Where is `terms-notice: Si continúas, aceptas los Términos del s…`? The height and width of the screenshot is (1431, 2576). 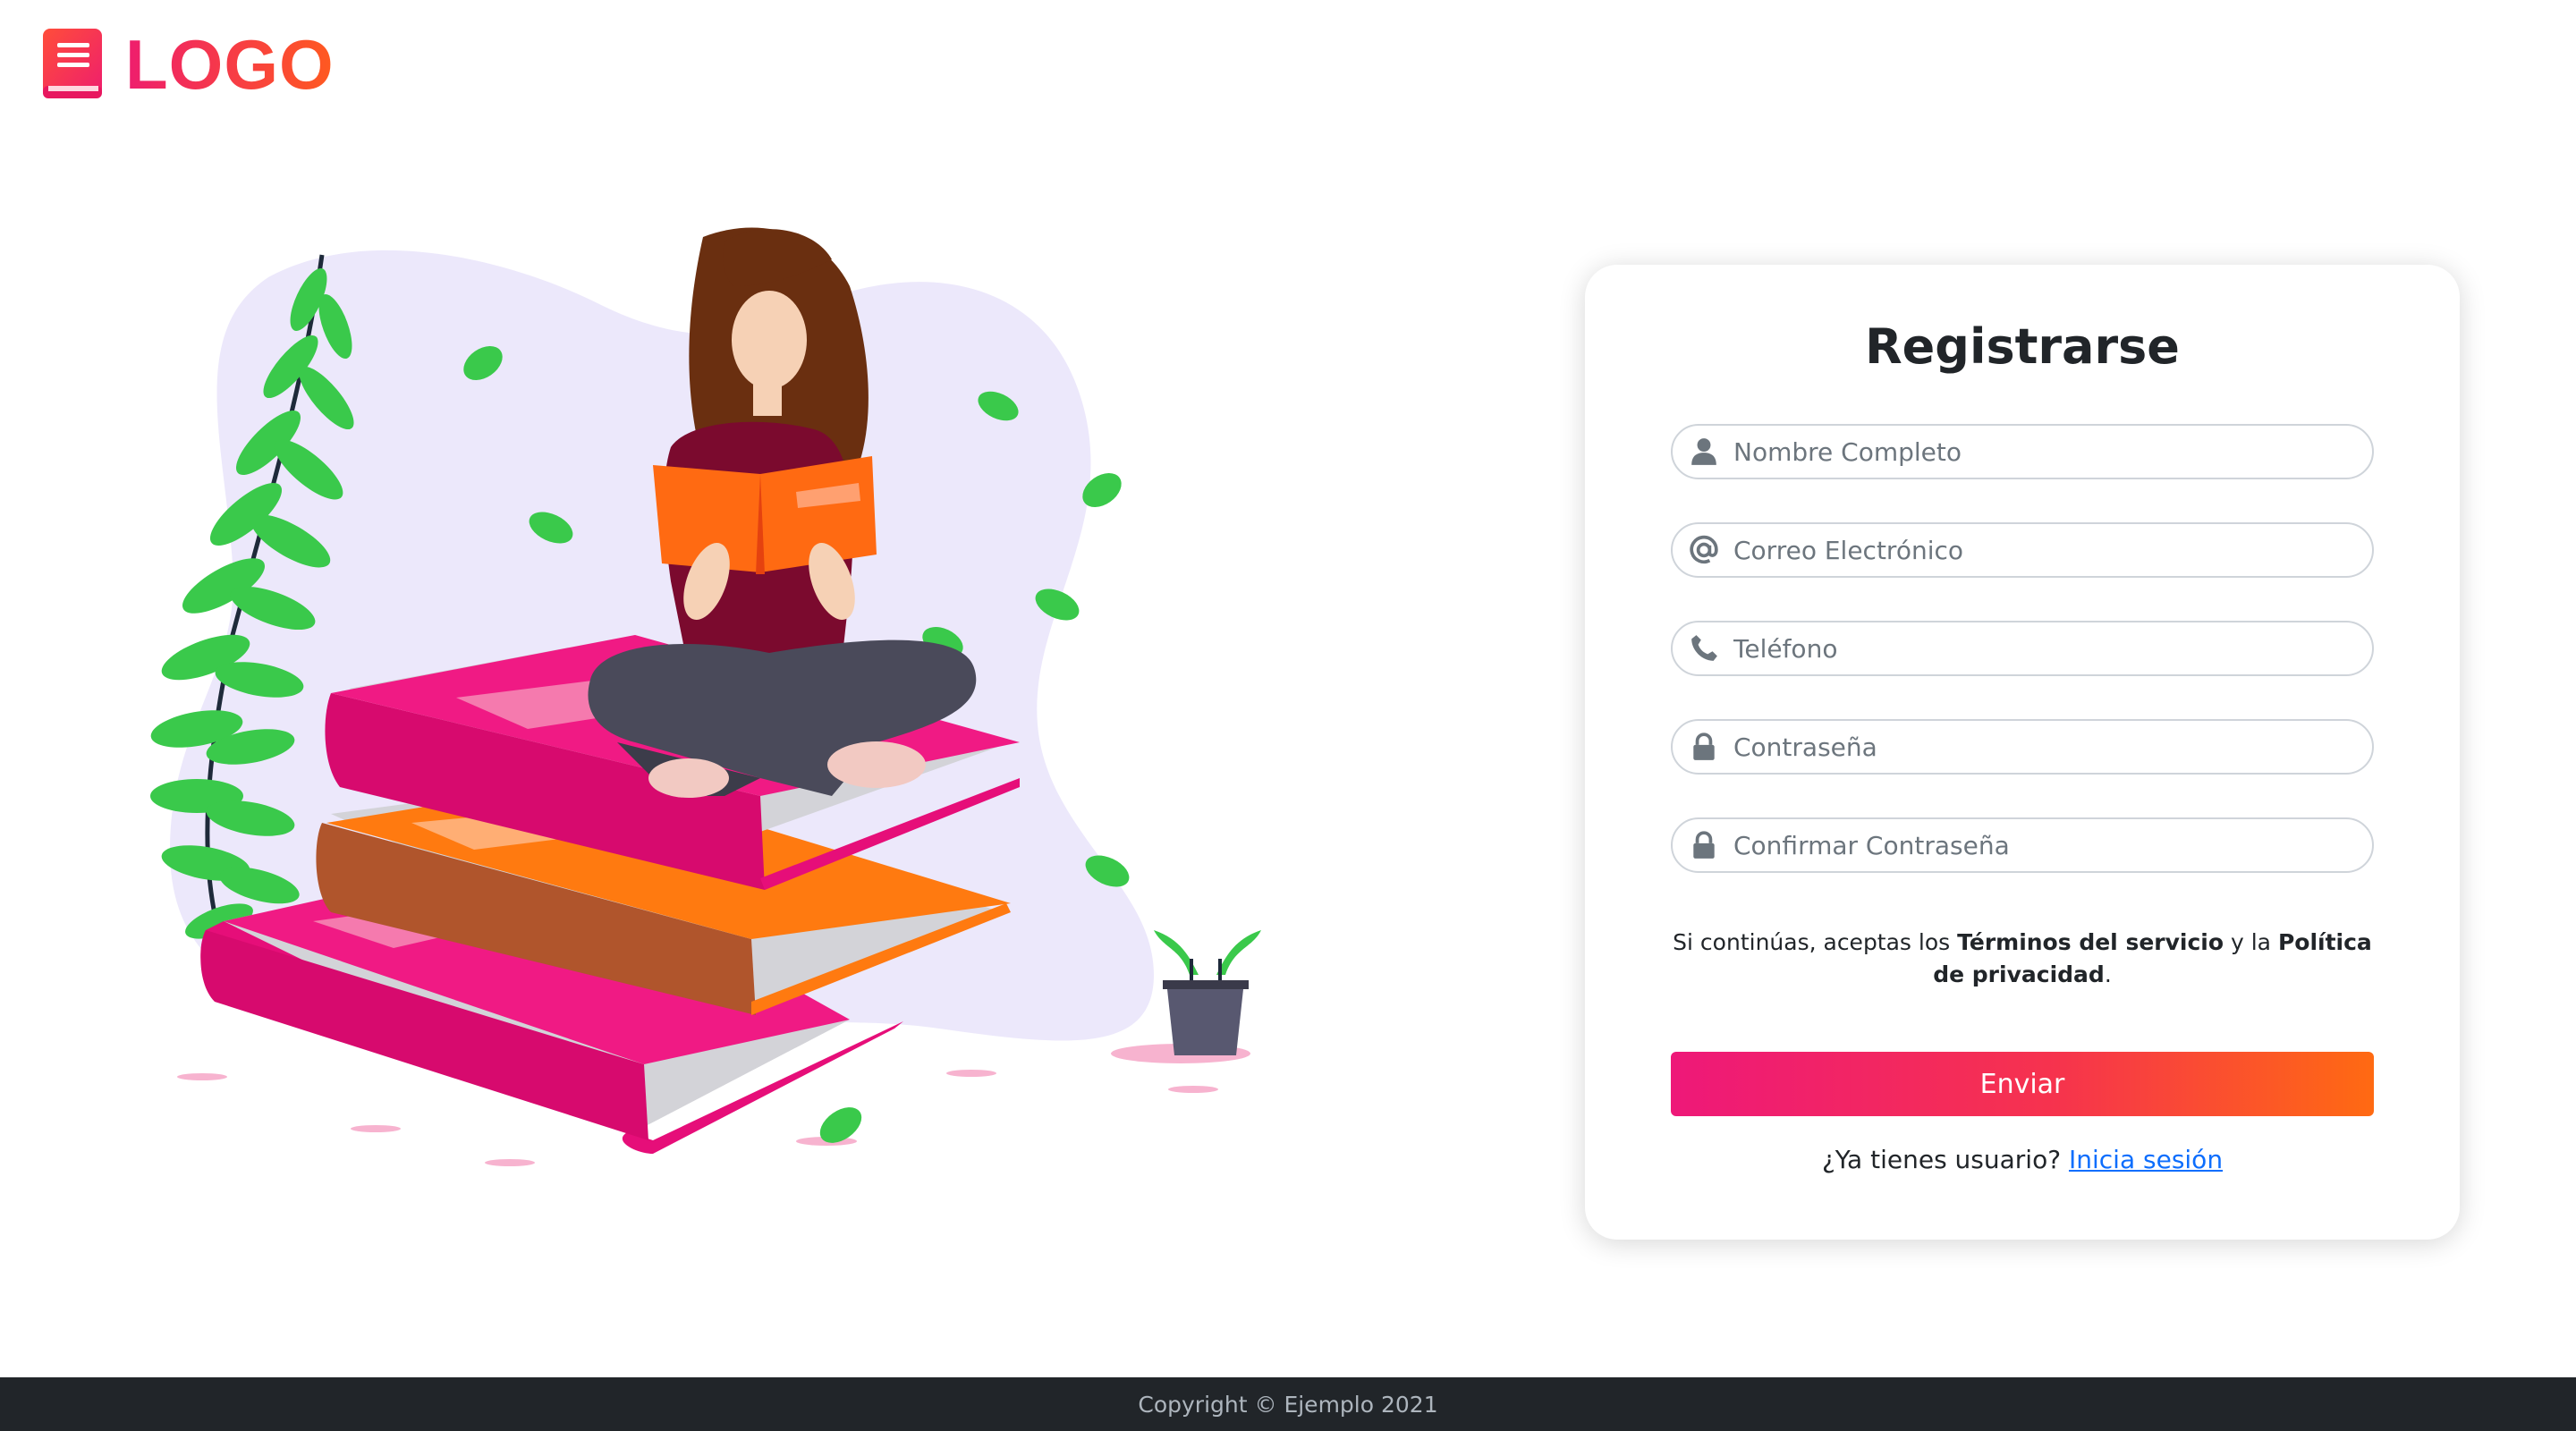 terms-notice: Si continúas, aceptas los Términos del s… is located at coordinates (2022, 959).